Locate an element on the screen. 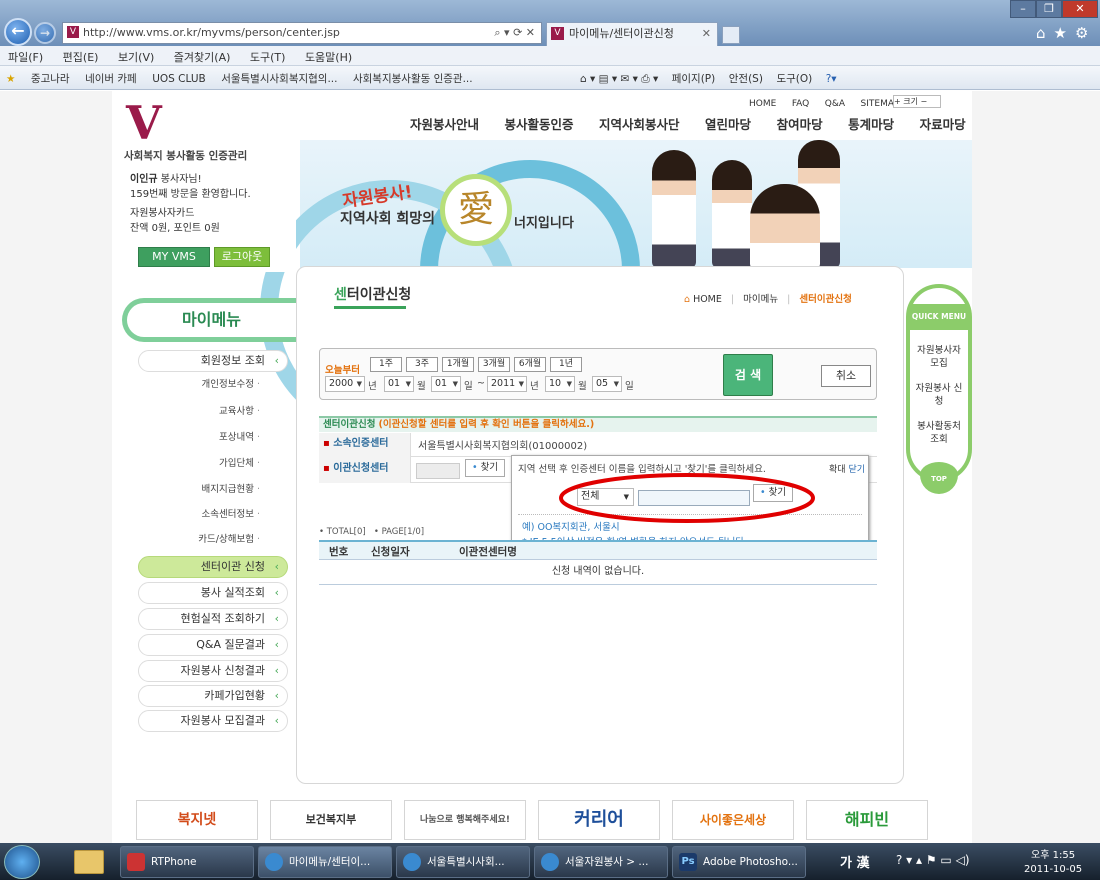 The width and height of the screenshot is (1100, 880). logout-button: 로그아웃 is located at coordinates (242, 257).